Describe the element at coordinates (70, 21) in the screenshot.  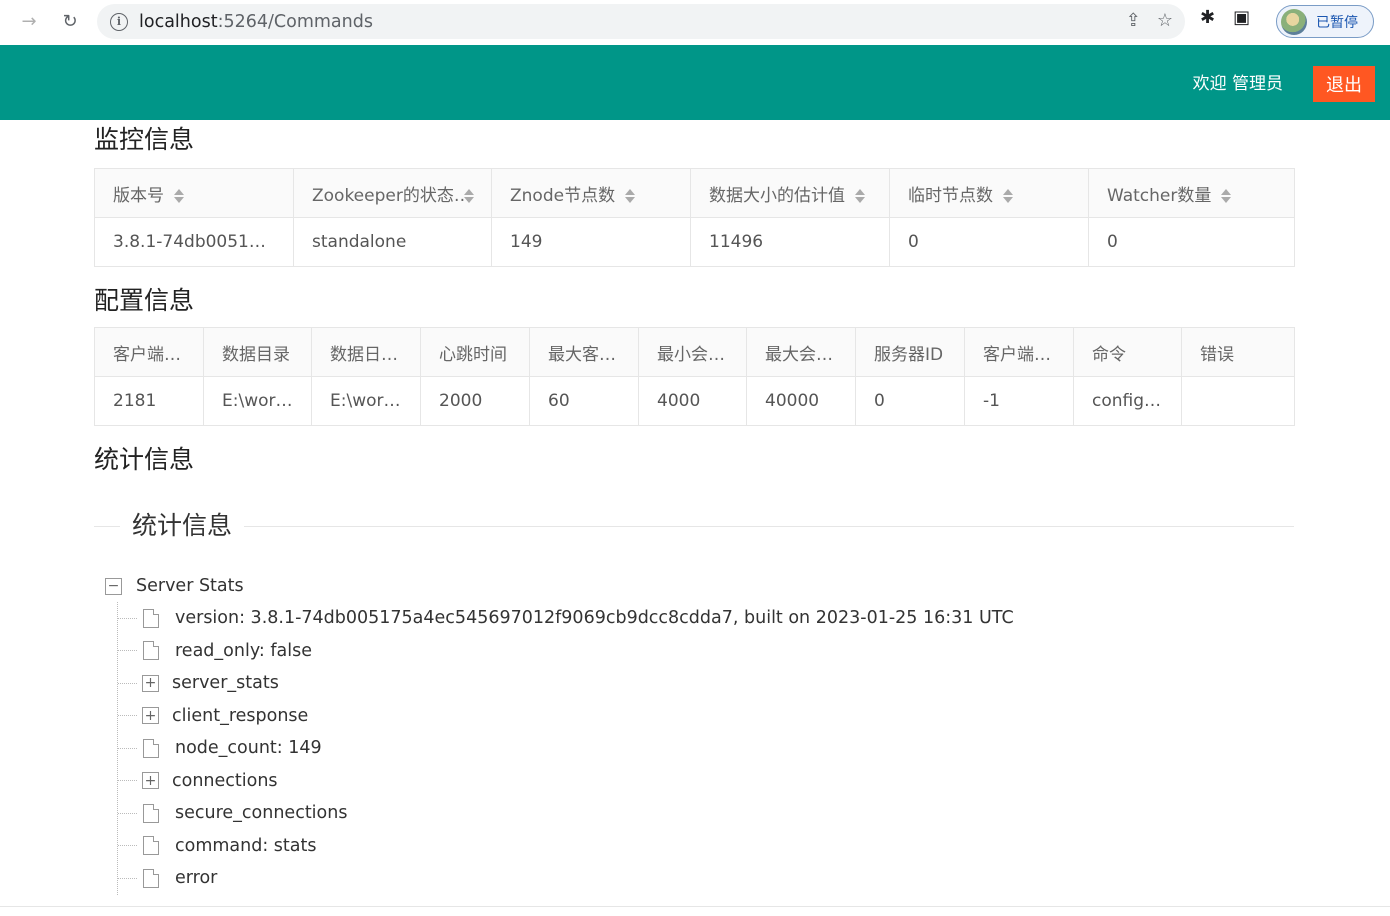
I see `reload-icon: ↻` at that location.